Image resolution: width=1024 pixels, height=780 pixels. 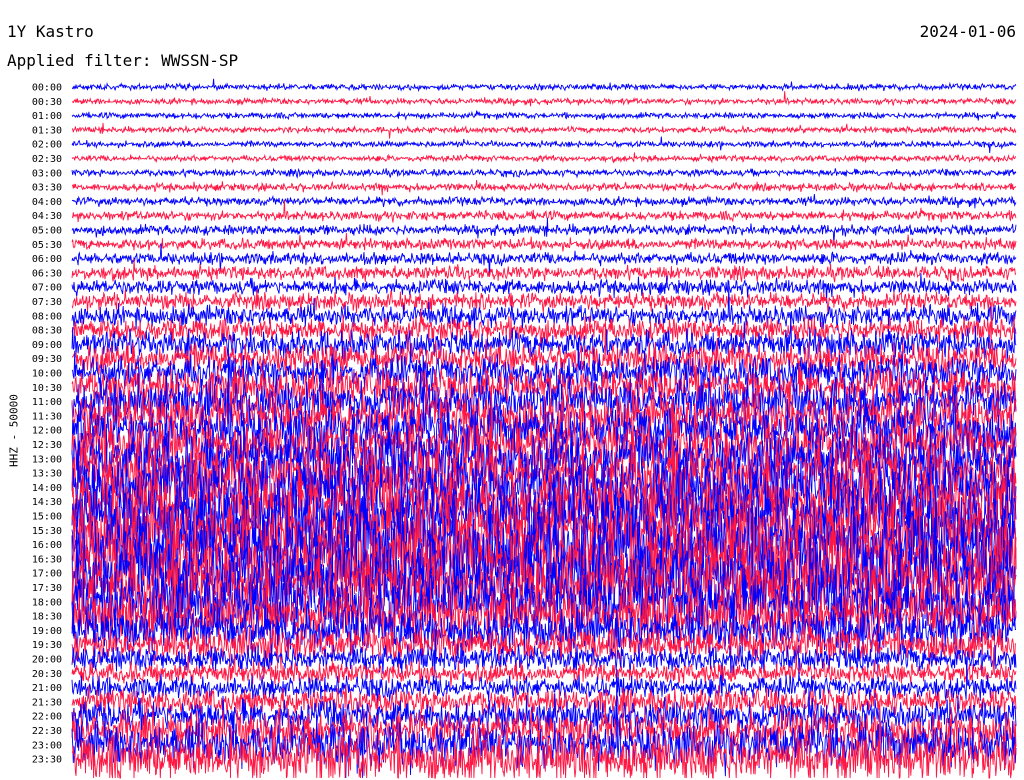 I want to click on row-label-2230: 22:30, so click(x=47, y=731).